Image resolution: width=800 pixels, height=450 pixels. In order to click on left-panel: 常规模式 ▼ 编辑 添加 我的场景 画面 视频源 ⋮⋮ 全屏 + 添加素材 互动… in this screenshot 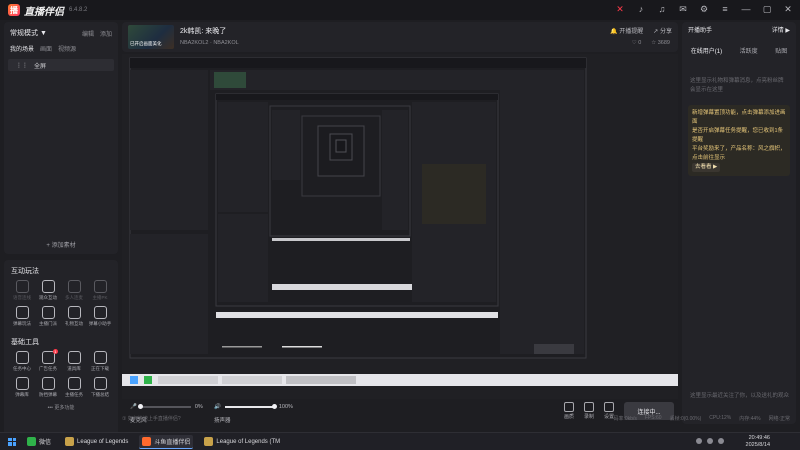, I will do `click(61, 234)`.